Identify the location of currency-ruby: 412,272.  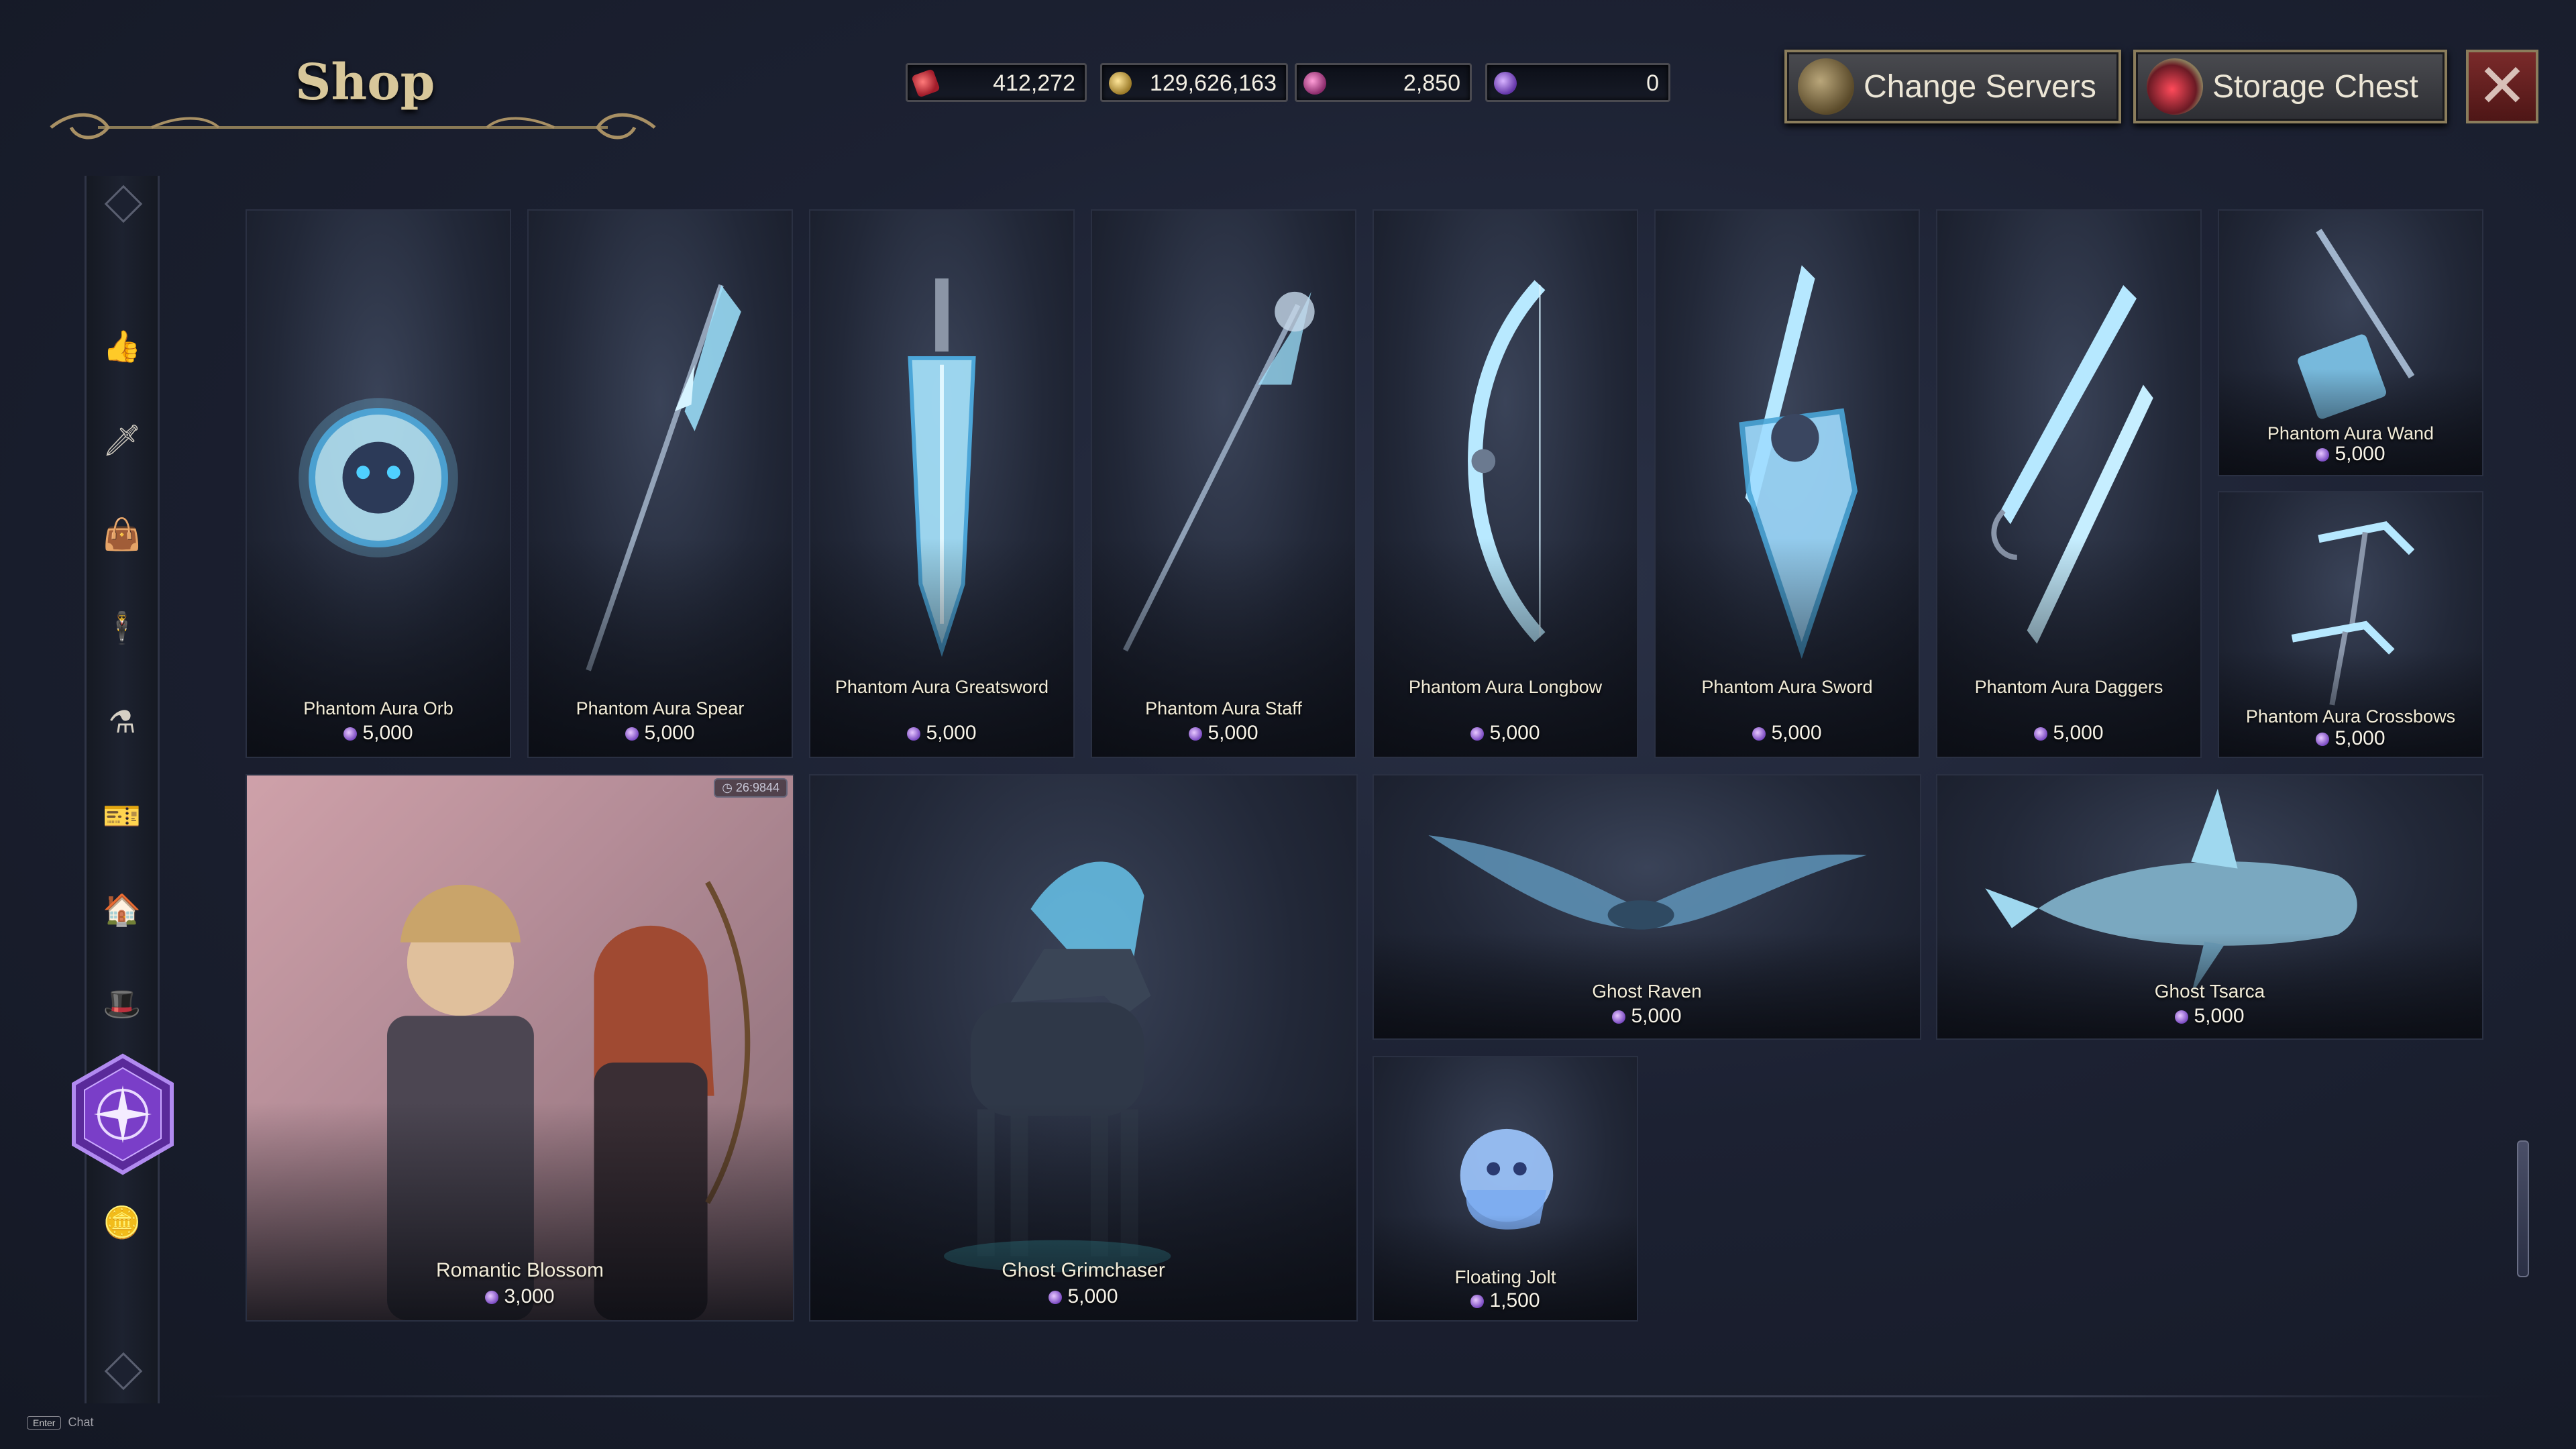
(996, 82).